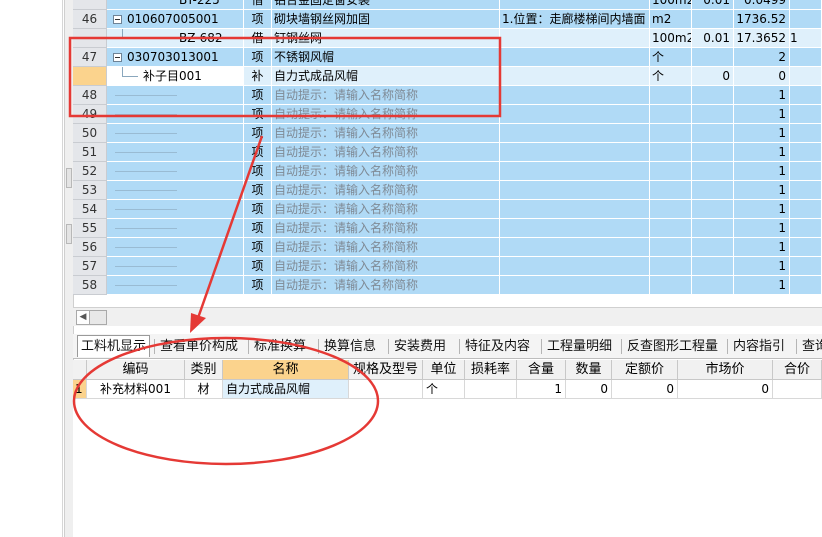 The width and height of the screenshot is (822, 537). What do you see at coordinates (350, 346) in the screenshot?
I see `tab-4: 换算信息` at bounding box center [350, 346].